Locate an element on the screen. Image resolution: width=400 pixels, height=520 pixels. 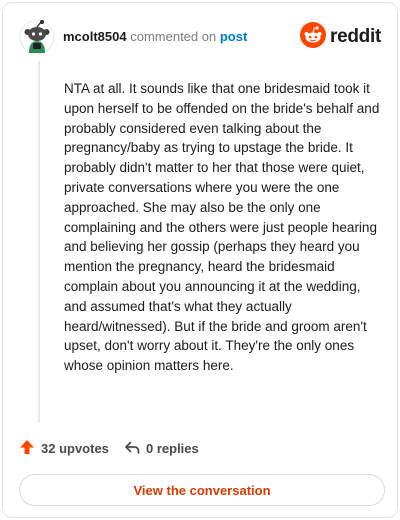
reply-arrow-icon is located at coordinates (135, 448).